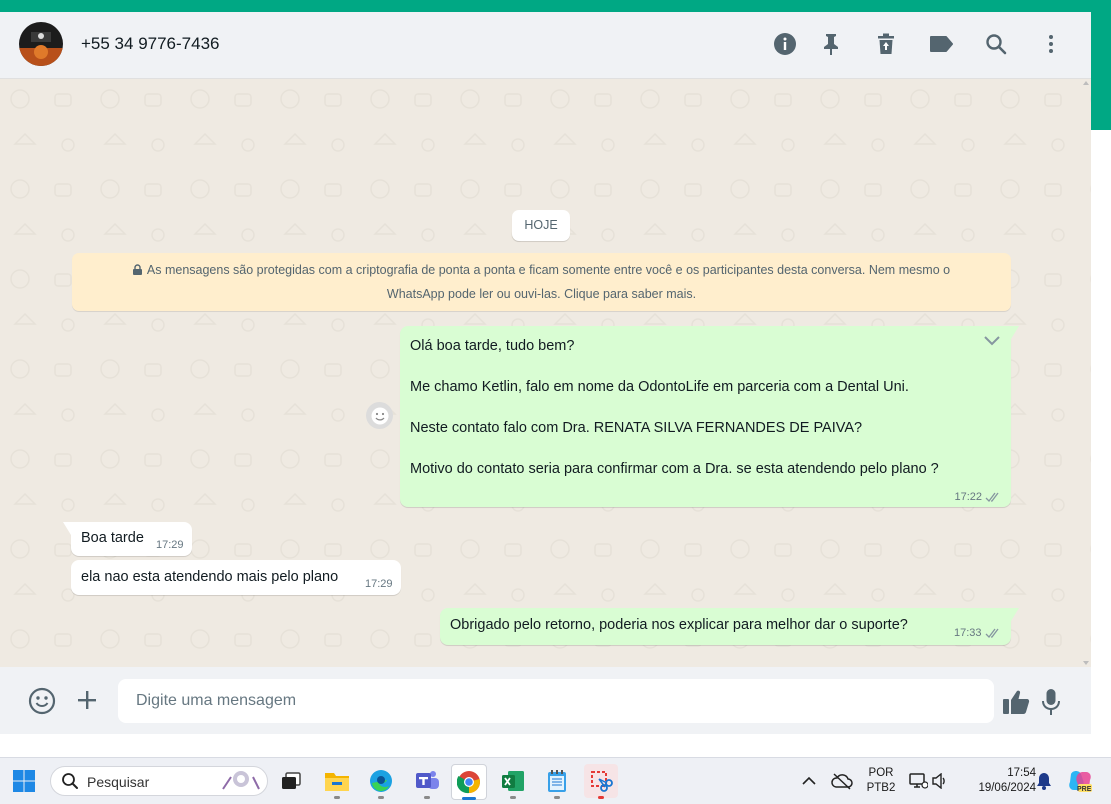 The height and width of the screenshot is (804, 1111). Describe the element at coordinates (886, 44) in the screenshot. I see `delete-icon` at that location.